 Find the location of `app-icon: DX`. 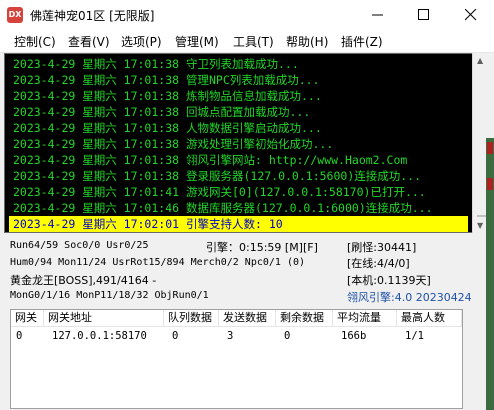

app-icon: DX is located at coordinates (15, 15).